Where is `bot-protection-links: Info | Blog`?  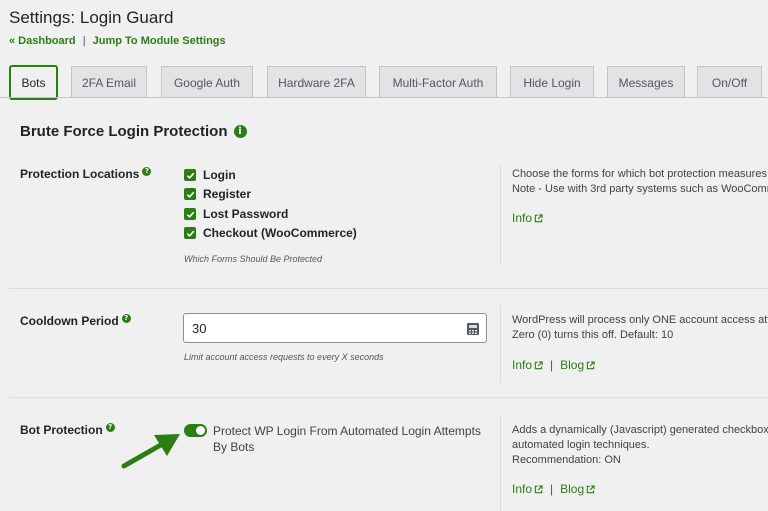
bot-protection-links: Info | Blog is located at coordinates (553, 489).